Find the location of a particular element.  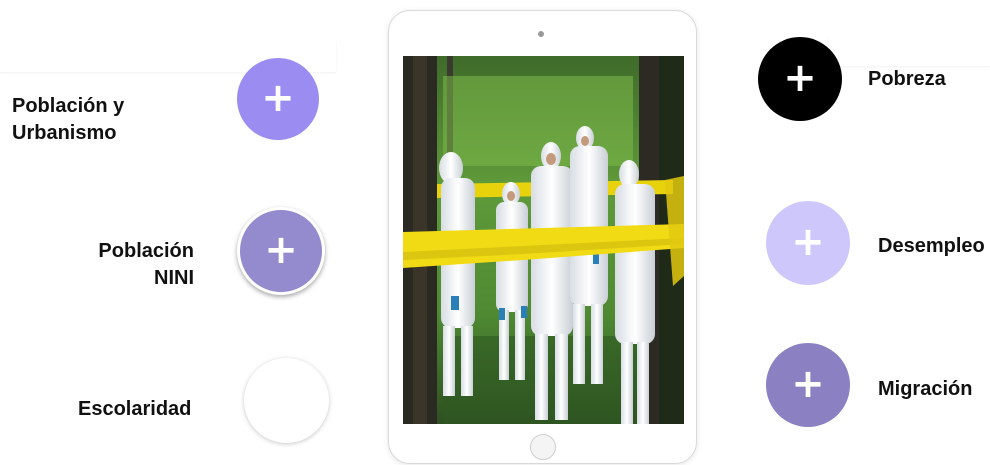

expand-button-poblacion-urbanismo: + is located at coordinates (278, 99).